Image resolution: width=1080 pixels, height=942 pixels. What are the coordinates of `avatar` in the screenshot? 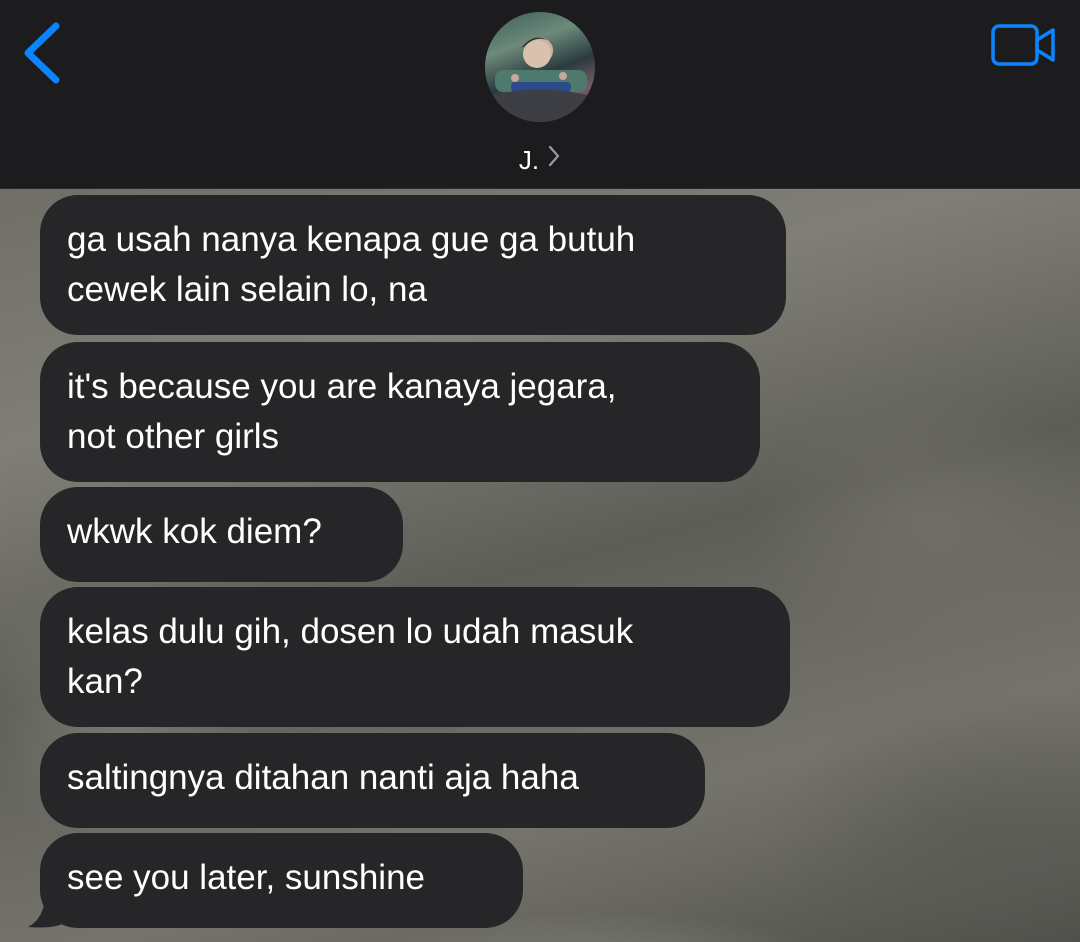 It's located at (540, 67).